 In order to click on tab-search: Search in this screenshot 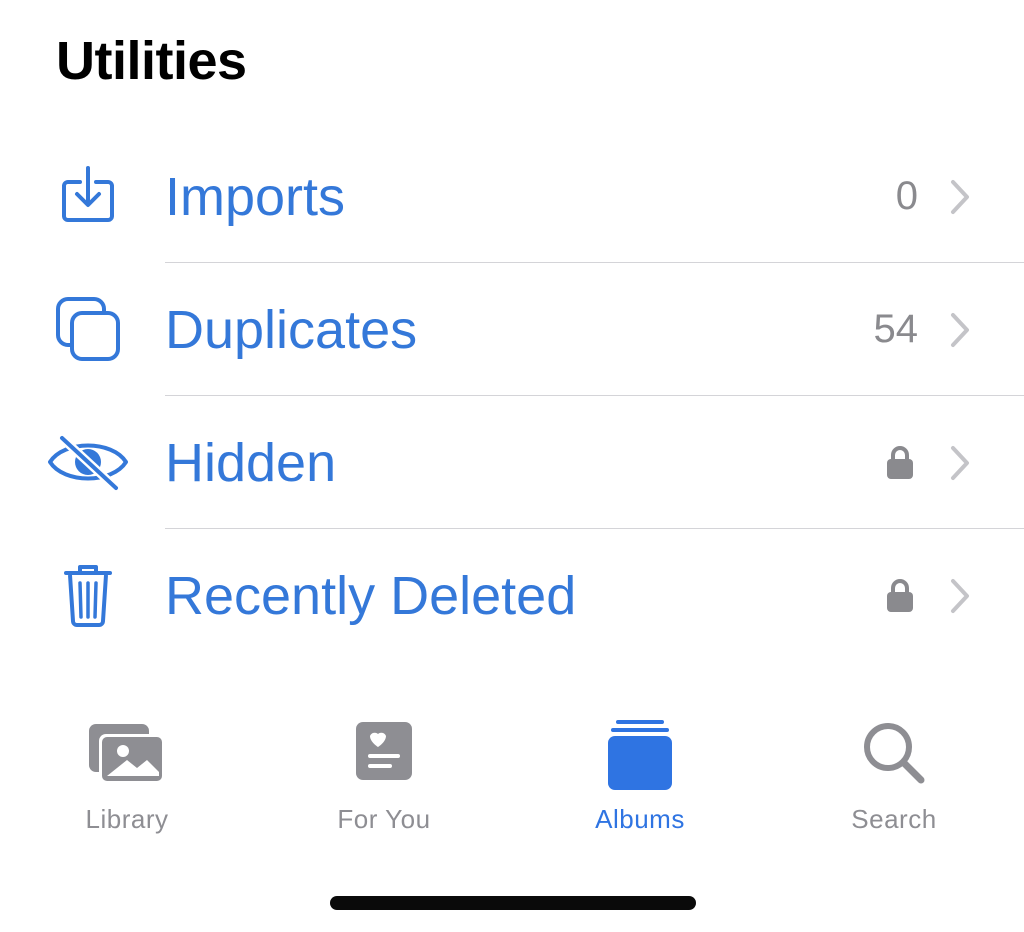, I will do `click(894, 782)`.